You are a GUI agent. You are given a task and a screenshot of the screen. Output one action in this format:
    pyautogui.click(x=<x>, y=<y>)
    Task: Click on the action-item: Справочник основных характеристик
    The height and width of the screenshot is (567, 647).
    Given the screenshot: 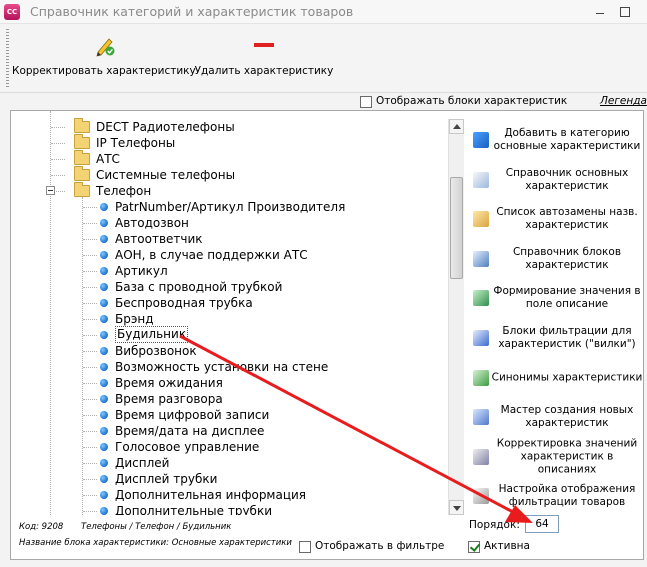 What is the action you would take?
    pyautogui.click(x=557, y=180)
    